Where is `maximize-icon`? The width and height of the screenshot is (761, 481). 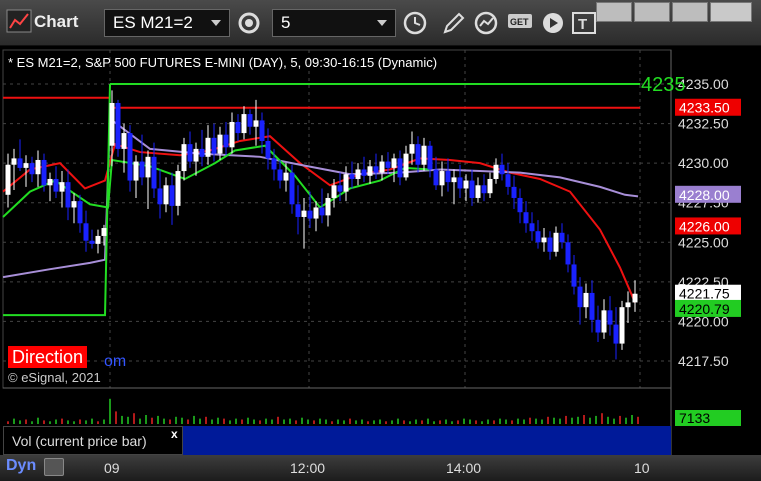 maximize-icon is located at coordinates (690, 12).